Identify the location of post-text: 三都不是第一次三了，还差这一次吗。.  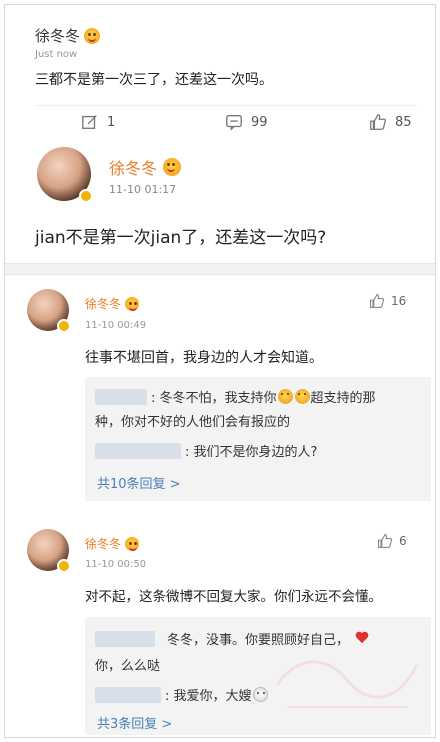
(154, 80).